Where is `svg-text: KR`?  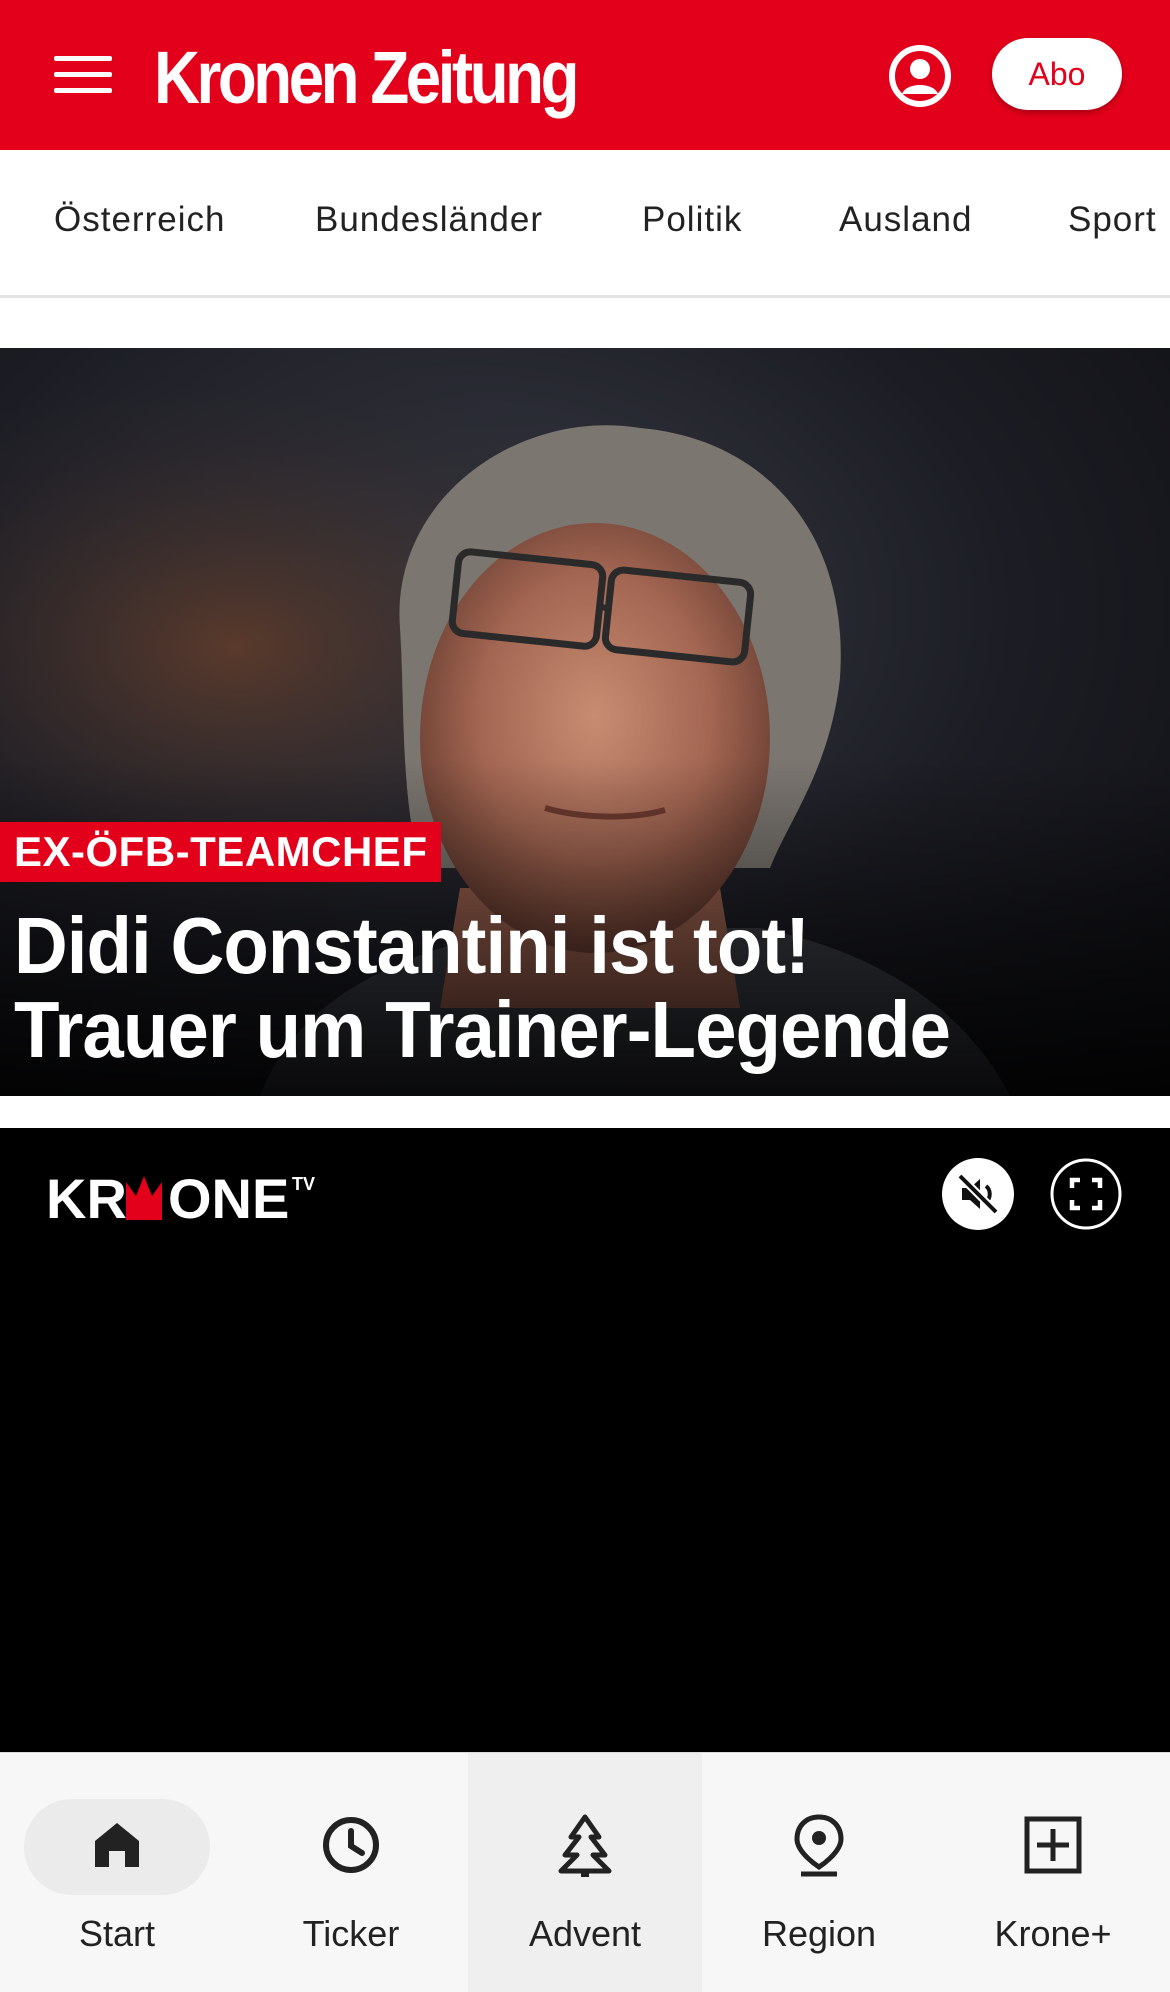 svg-text: KR is located at coordinates (86, 1198).